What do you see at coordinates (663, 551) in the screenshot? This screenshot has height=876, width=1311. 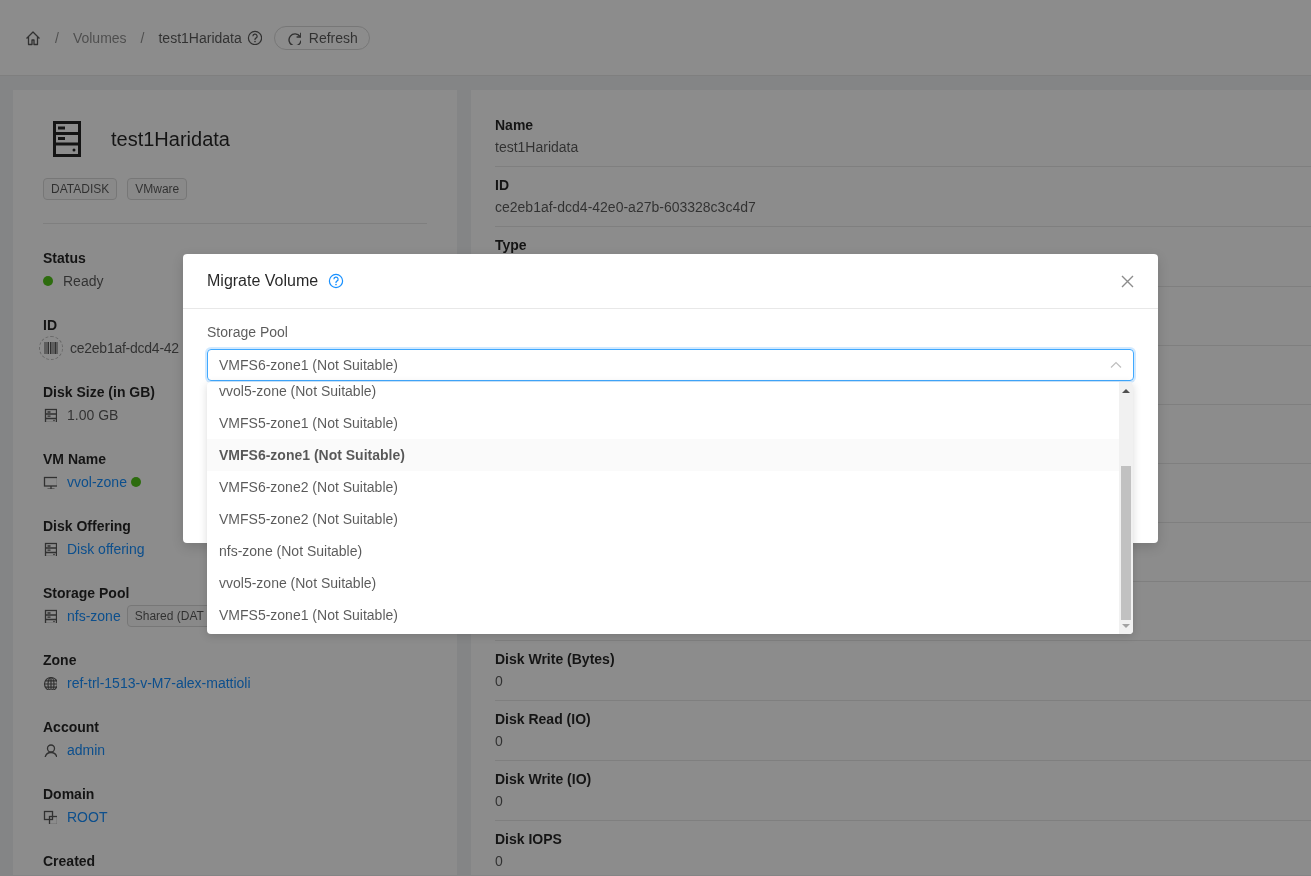 I see `dropdown-option: nfs-zone (Not Suitable)` at bounding box center [663, 551].